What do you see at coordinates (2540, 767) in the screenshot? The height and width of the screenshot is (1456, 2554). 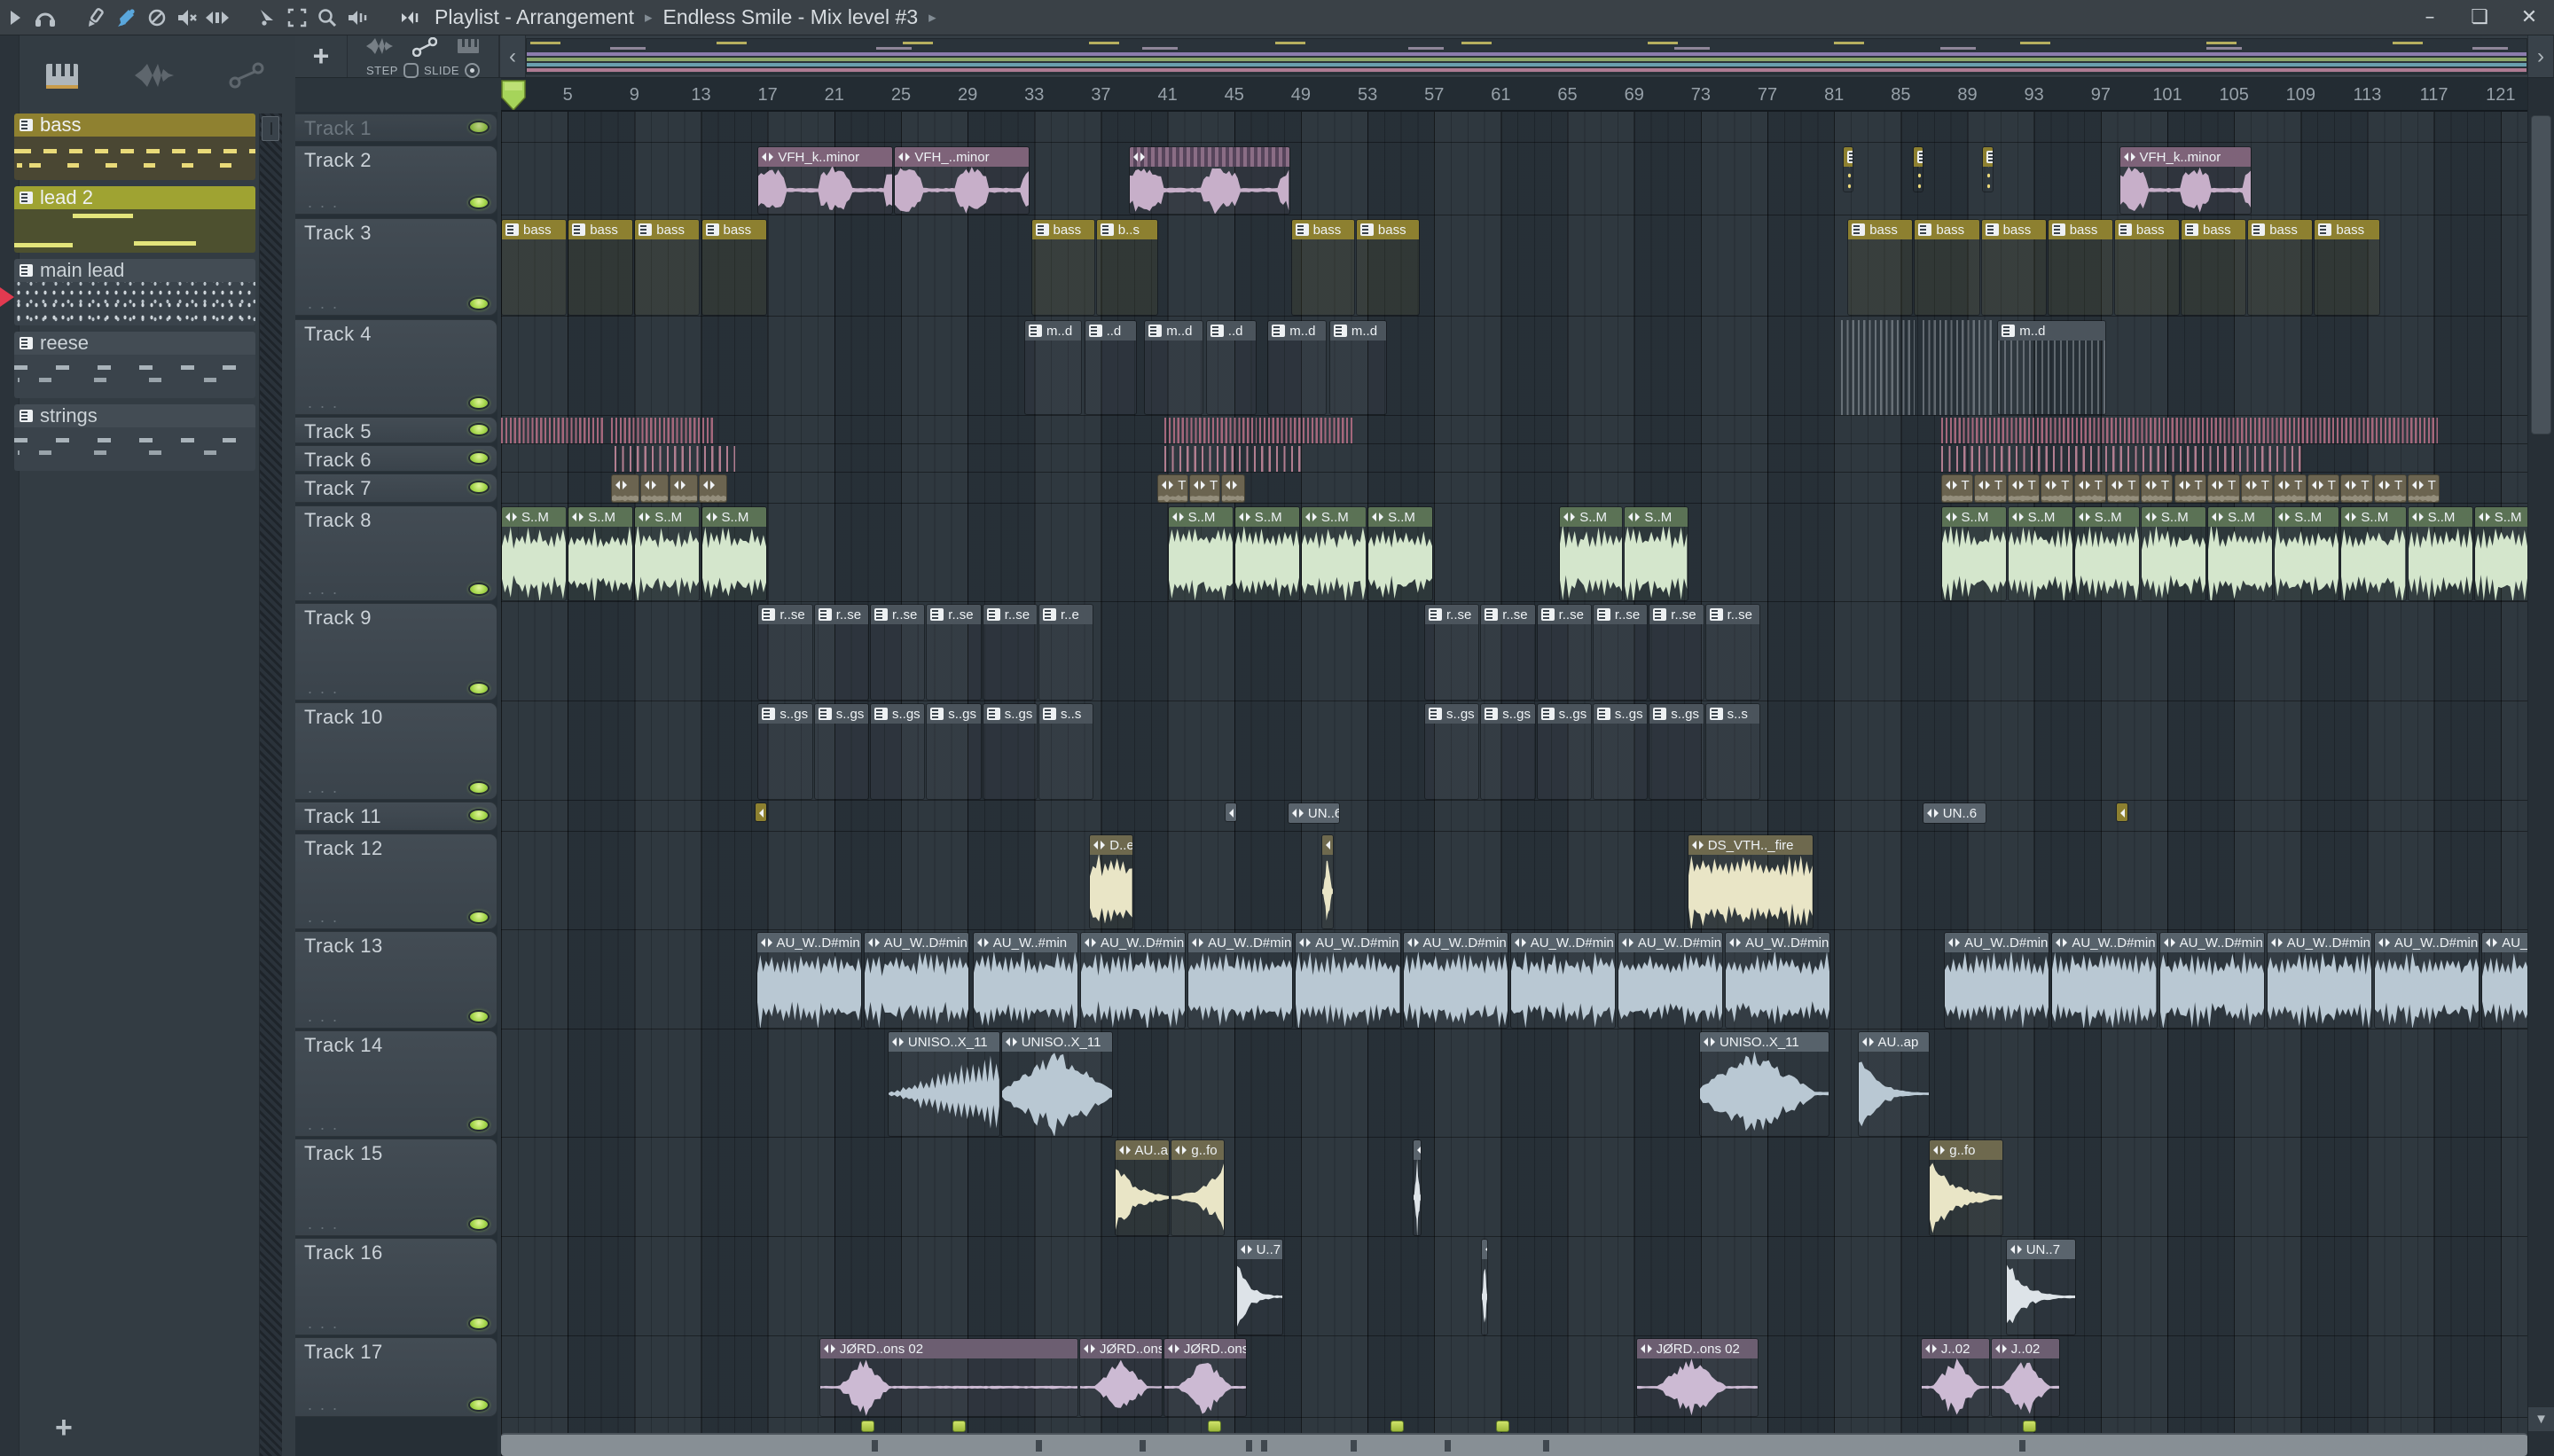 I see `vertical-scrollbar: ▼` at bounding box center [2540, 767].